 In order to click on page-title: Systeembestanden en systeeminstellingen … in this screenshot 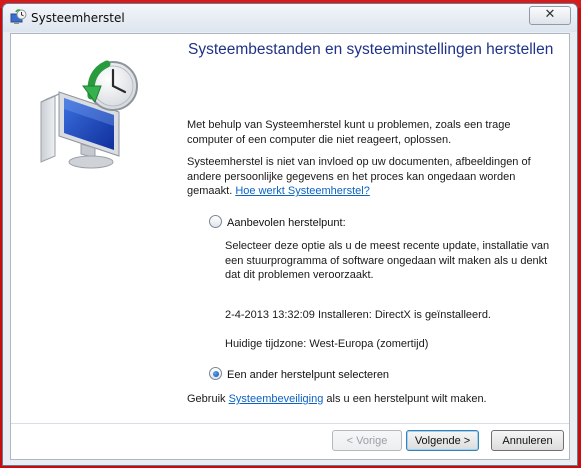, I will do `click(371, 49)`.